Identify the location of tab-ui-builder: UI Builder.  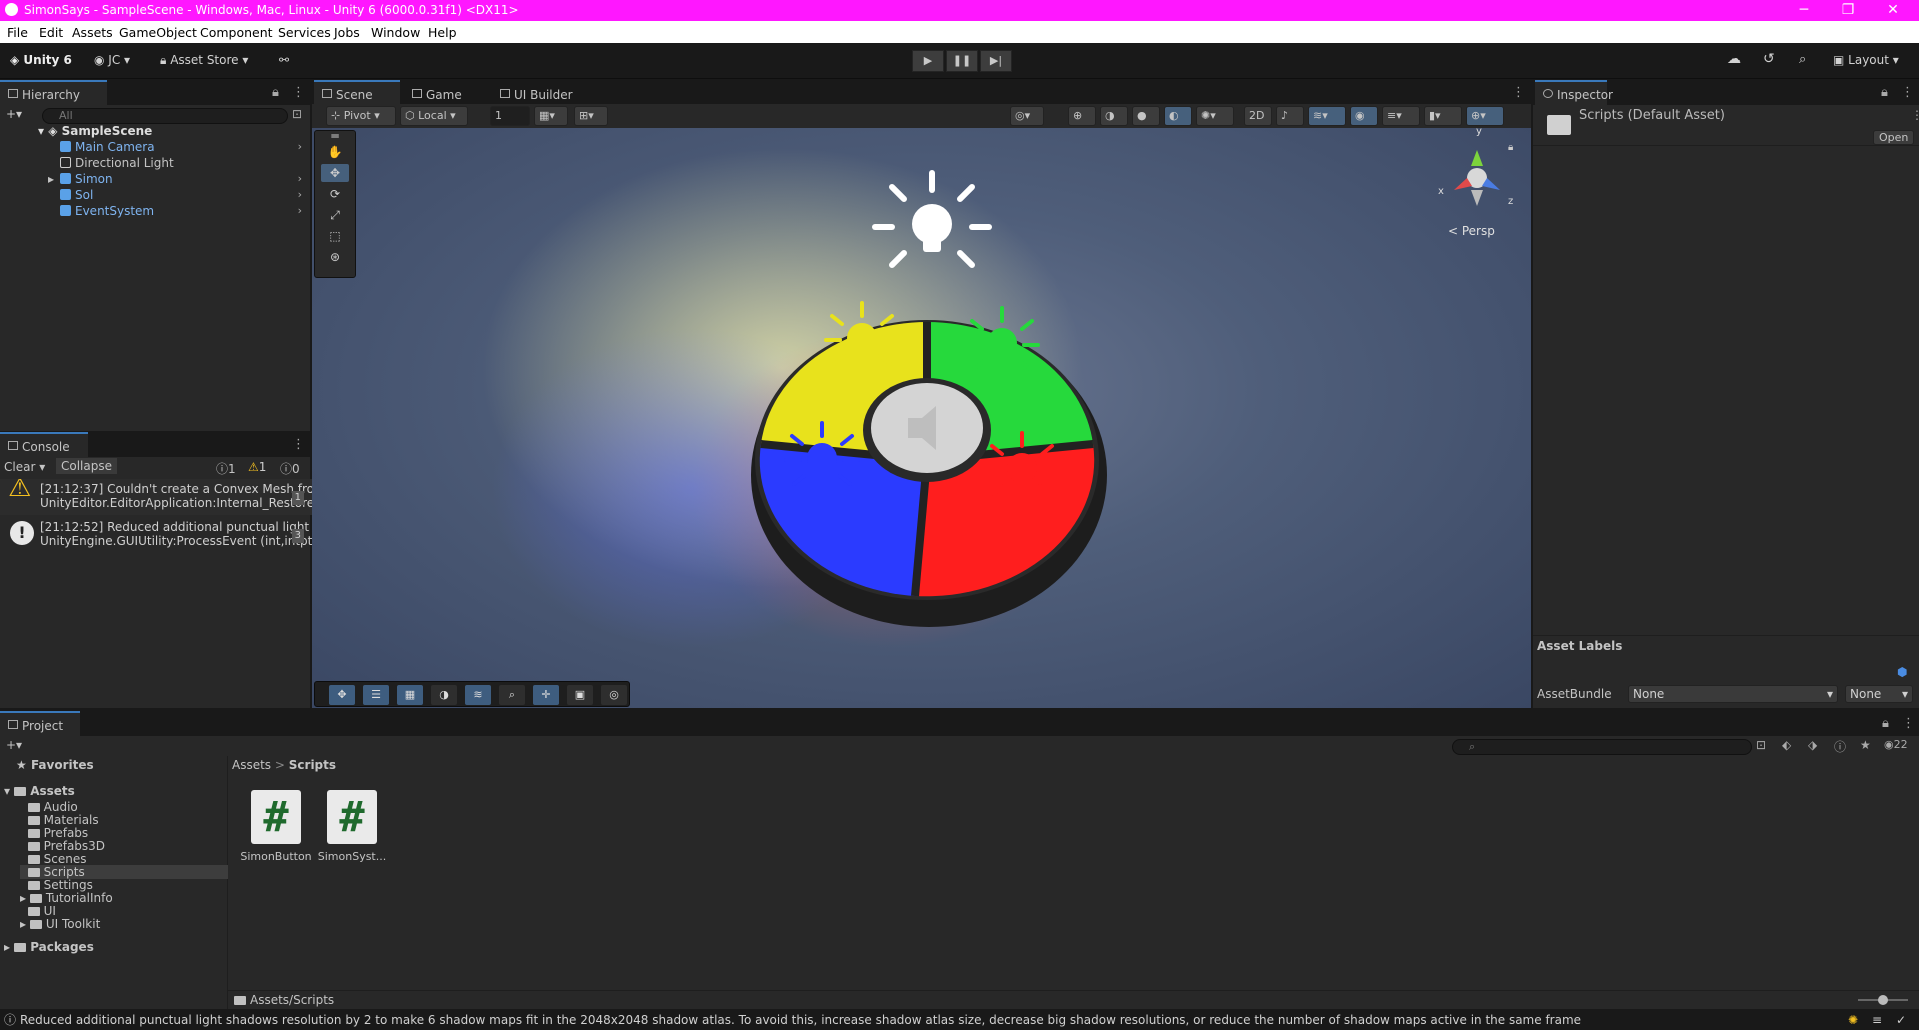
(542, 92).